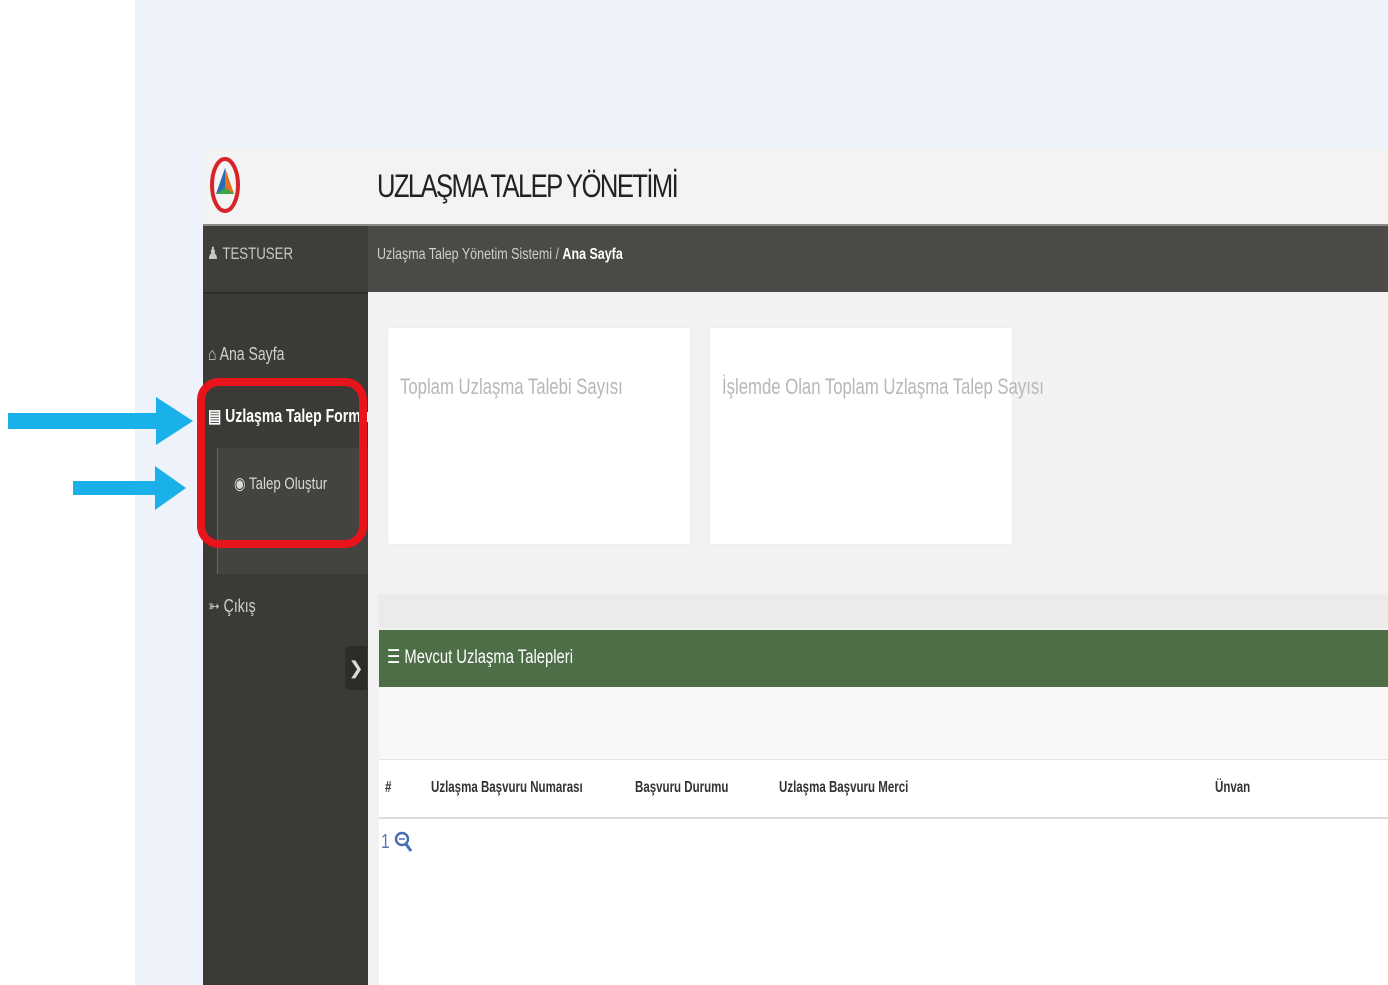 This screenshot has height=985, width=1388. Describe the element at coordinates (258, 253) in the screenshot. I see `user-label: TESTUSER` at that location.